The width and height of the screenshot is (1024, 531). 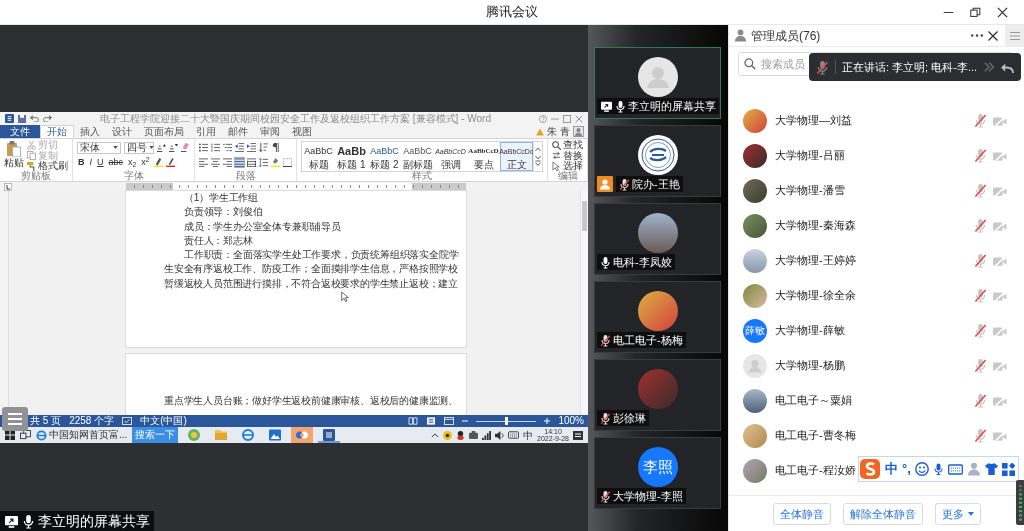 I want to click on align-left-icon, so click(x=203, y=162).